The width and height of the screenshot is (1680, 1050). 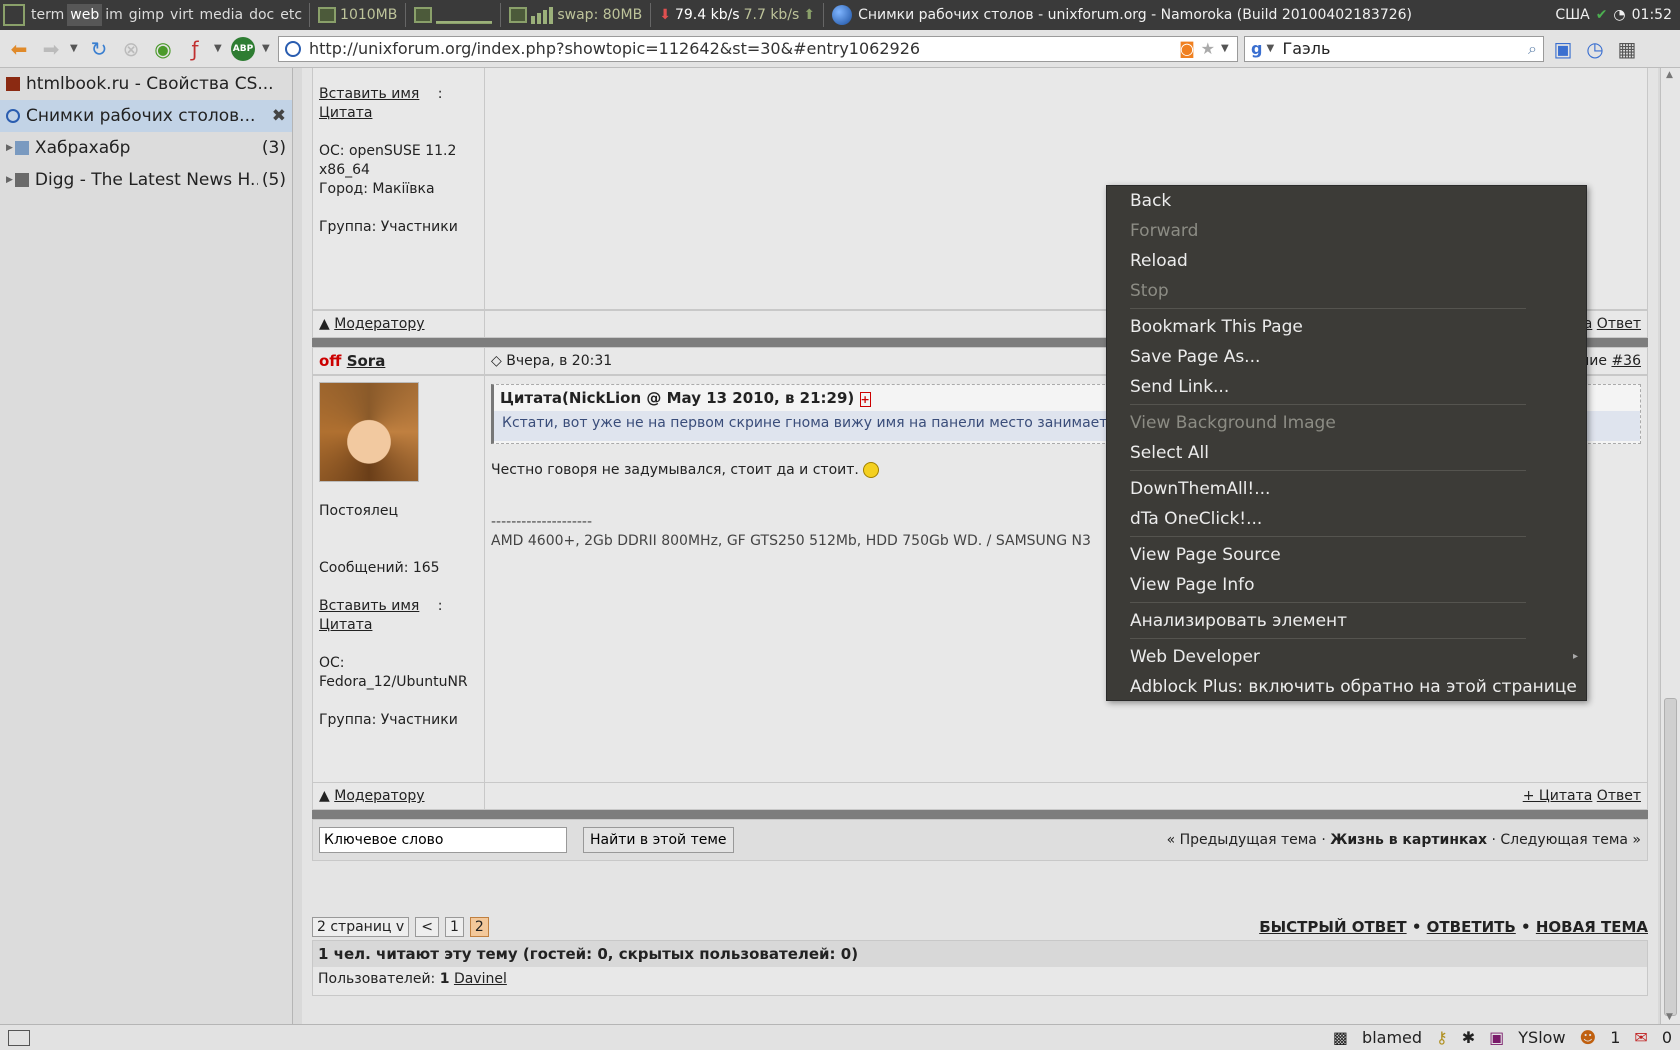 I want to click on user-link: Davinel, so click(x=480, y=979).